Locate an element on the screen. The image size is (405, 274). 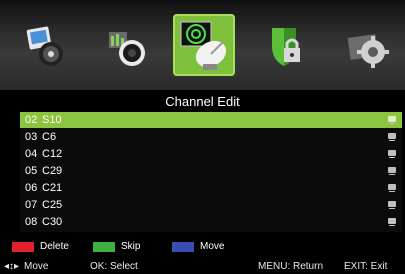
color-key-legend: Delete Skip Move is located at coordinates (202, 247).